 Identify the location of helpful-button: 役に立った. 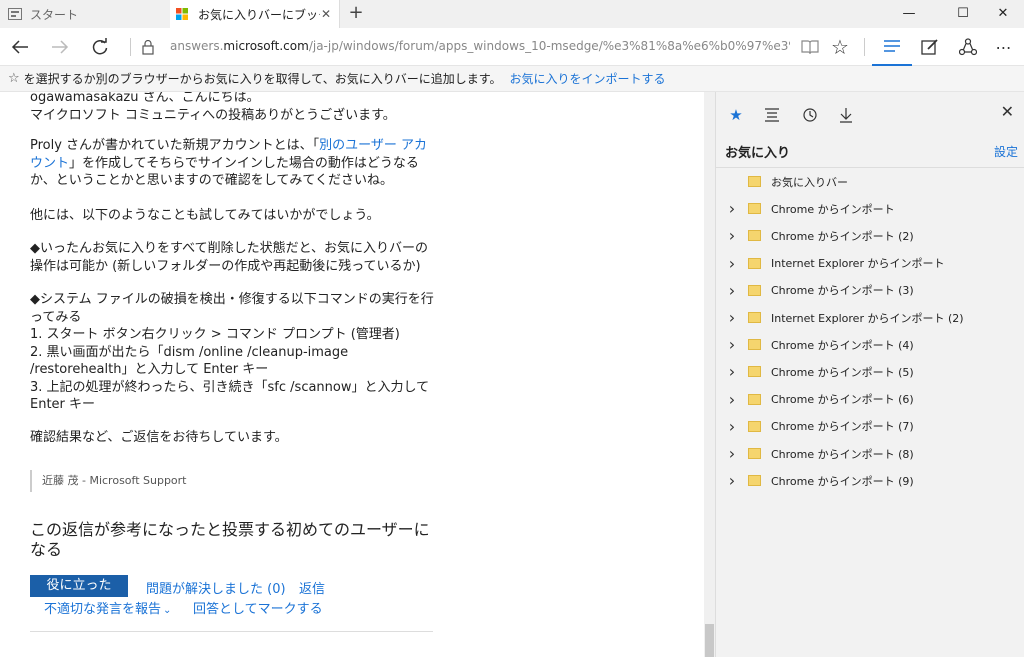
(79, 586).